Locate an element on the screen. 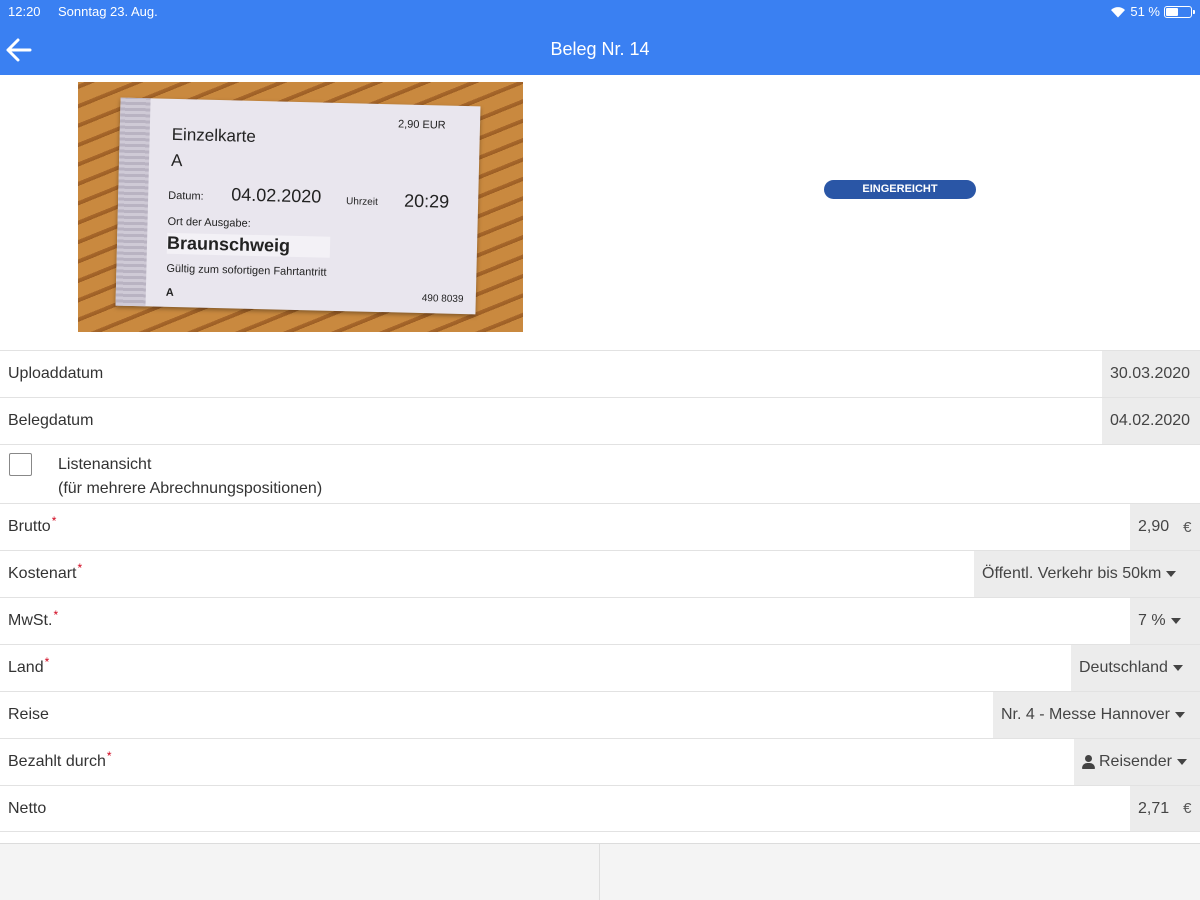  label-uploaddatum: Uploaddatum is located at coordinates (56, 373).